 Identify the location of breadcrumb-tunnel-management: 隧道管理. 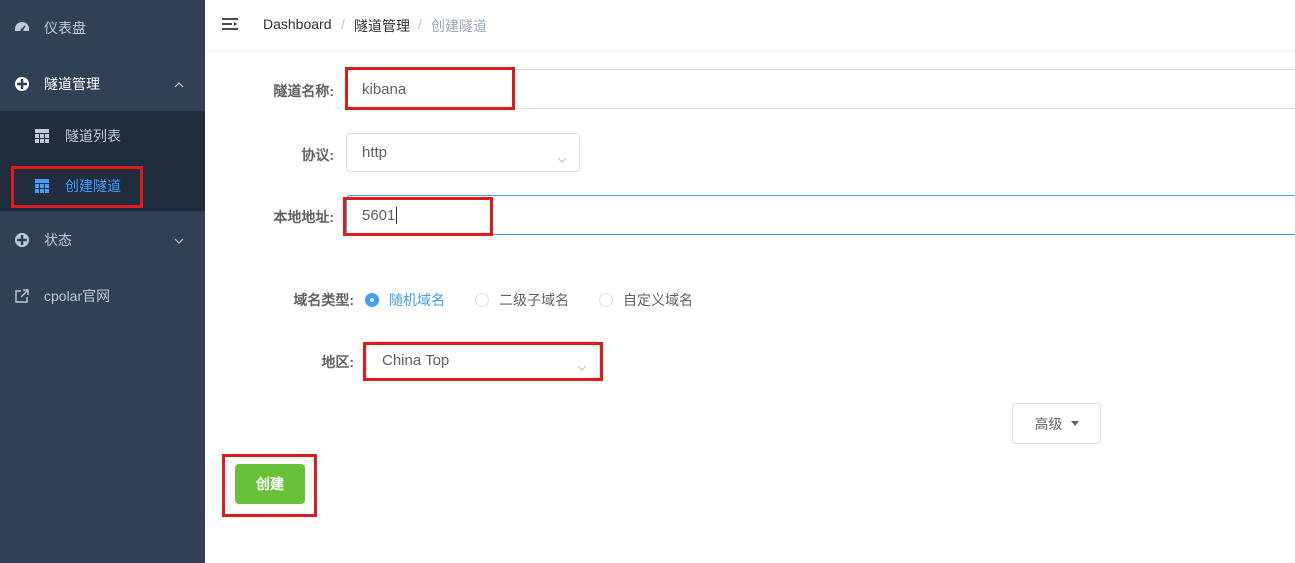
(382, 26).